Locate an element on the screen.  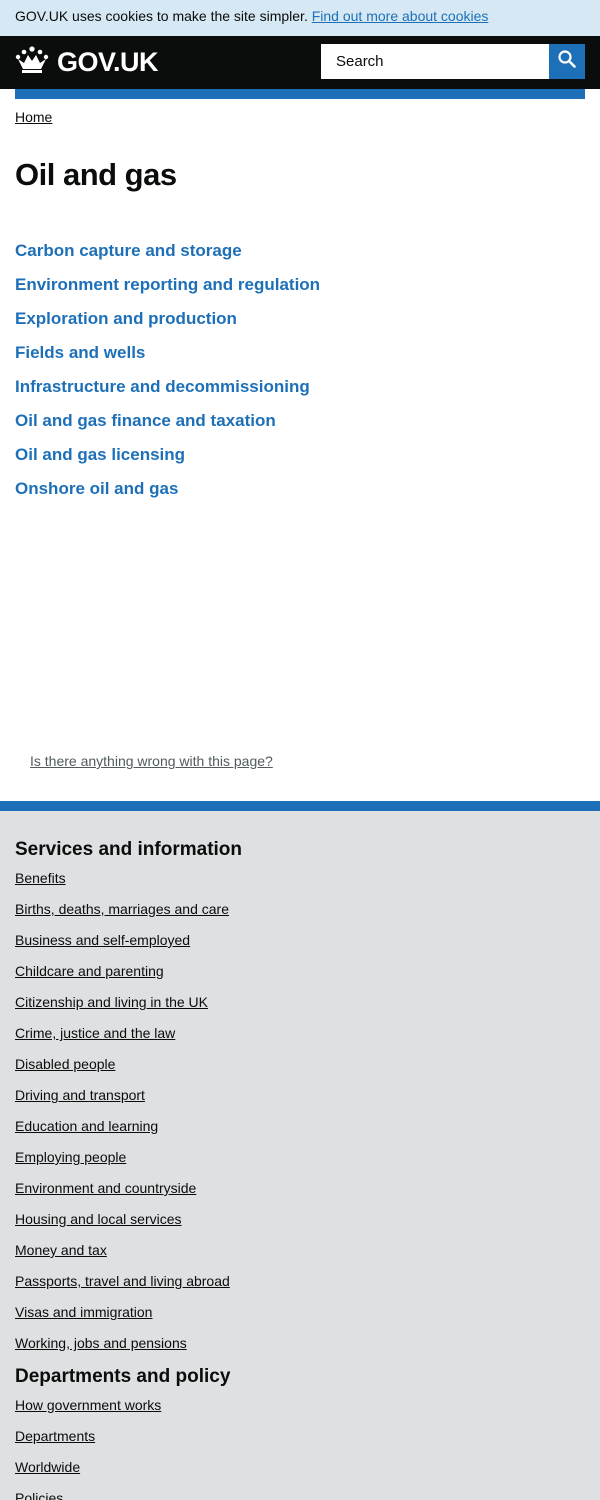
crown-icon is located at coordinates (32, 62).